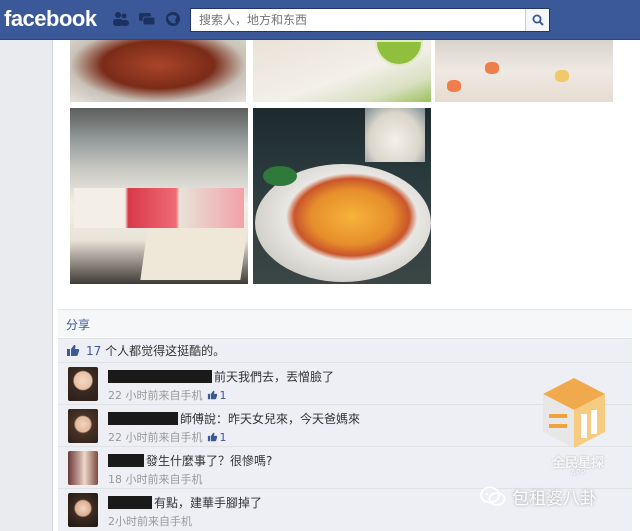 This screenshot has height=531, width=640. Describe the element at coordinates (150, 521) in the screenshot. I see `comment-time: 2小时前来自手机` at that location.